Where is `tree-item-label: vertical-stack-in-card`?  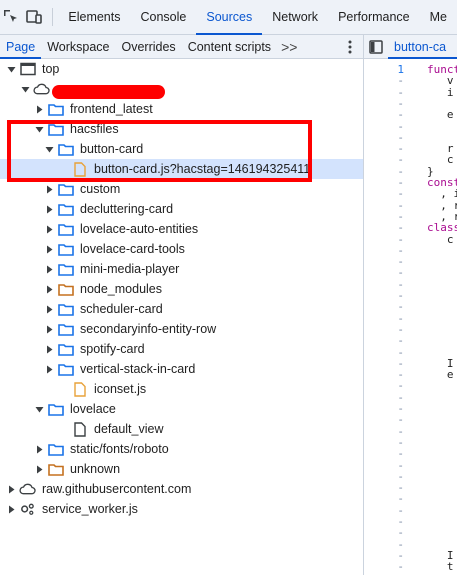 tree-item-label: vertical-stack-in-card is located at coordinates (138, 369).